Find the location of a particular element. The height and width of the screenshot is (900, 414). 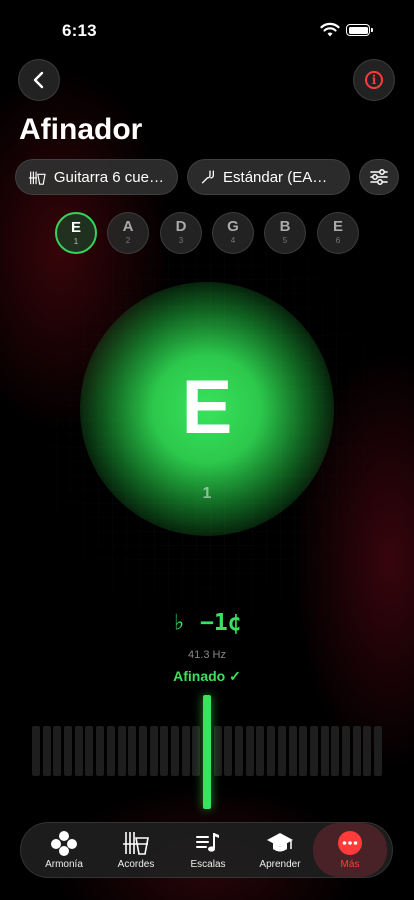

sliders-icon is located at coordinates (379, 177).